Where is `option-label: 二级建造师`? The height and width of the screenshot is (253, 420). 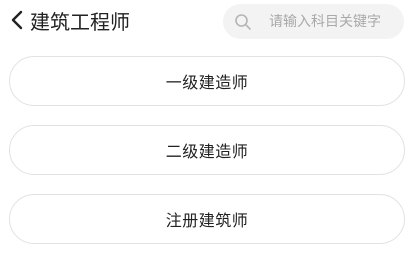 option-label: 二级建造师 is located at coordinates (207, 151).